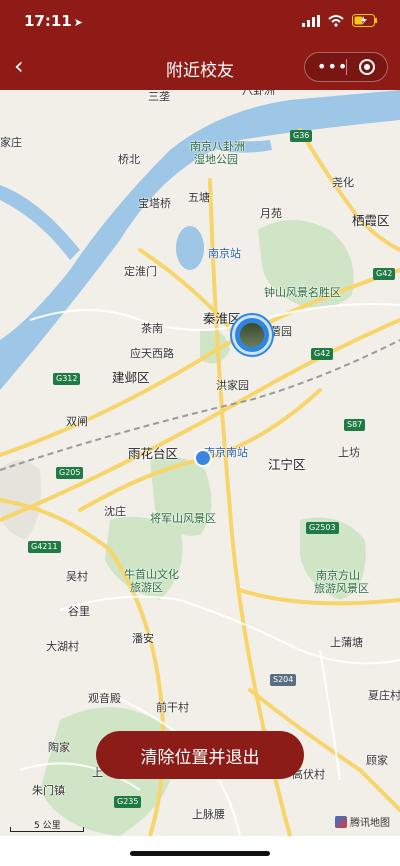 The height and width of the screenshot is (866, 400). What do you see at coordinates (283, 680) in the screenshot?
I see `road-shield: S204` at bounding box center [283, 680].